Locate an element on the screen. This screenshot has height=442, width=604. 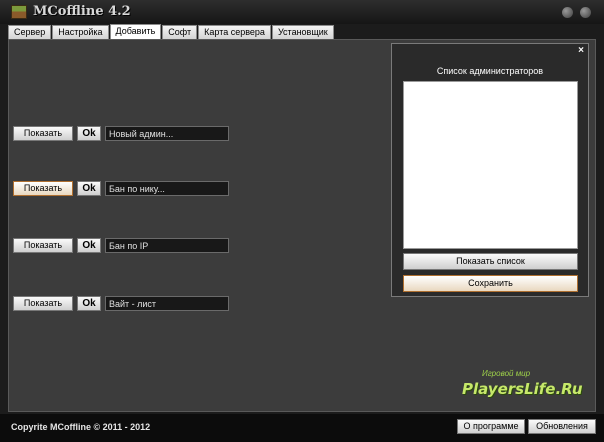
ban-nick-input is located at coordinates (167, 188).